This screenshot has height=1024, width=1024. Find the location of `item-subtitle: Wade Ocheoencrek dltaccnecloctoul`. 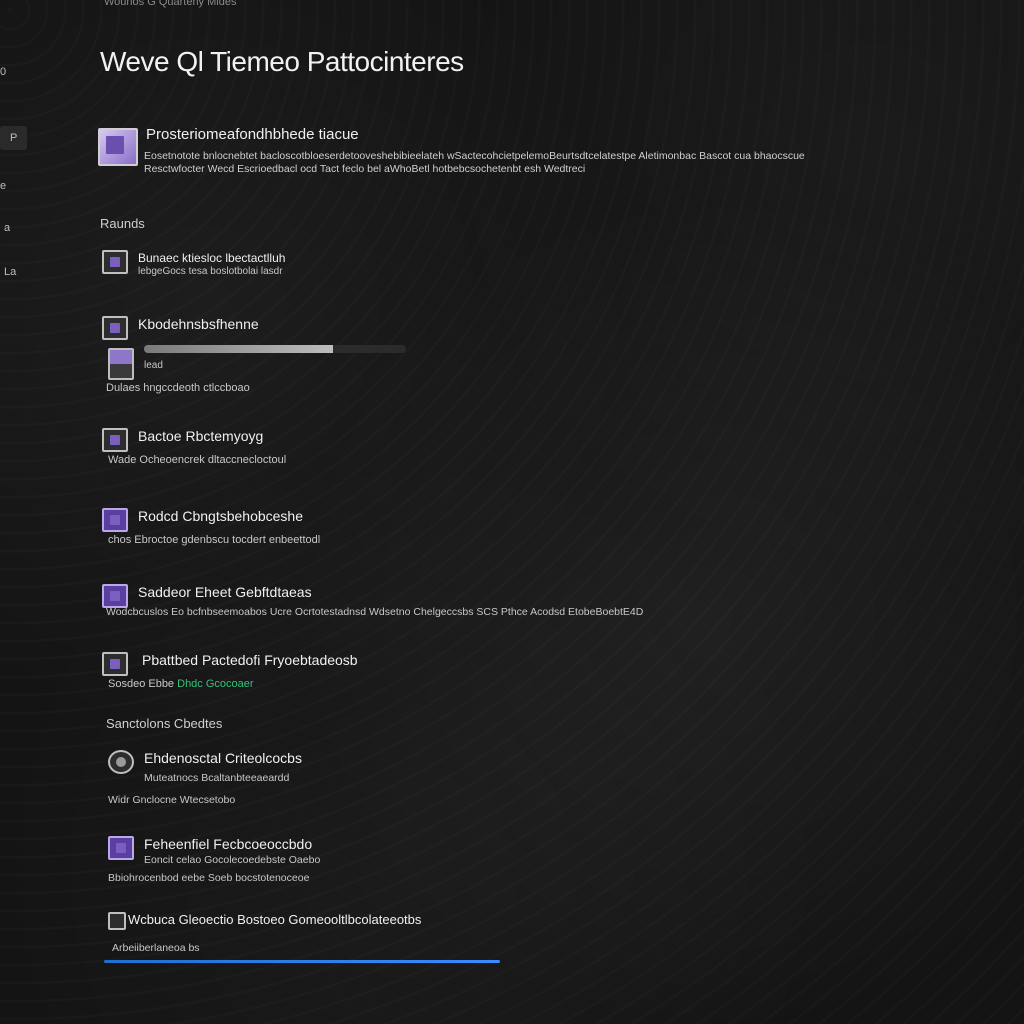

item-subtitle: Wade Ocheoencrek dltaccnecloctoul is located at coordinates (197, 460).